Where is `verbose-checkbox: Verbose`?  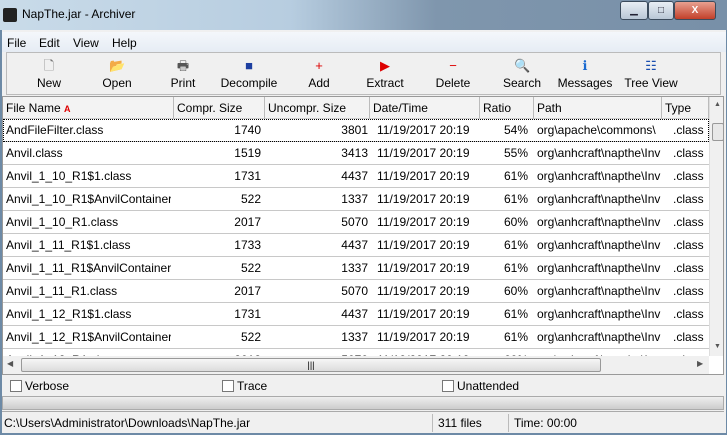 verbose-checkbox: Verbose is located at coordinates (39, 386).